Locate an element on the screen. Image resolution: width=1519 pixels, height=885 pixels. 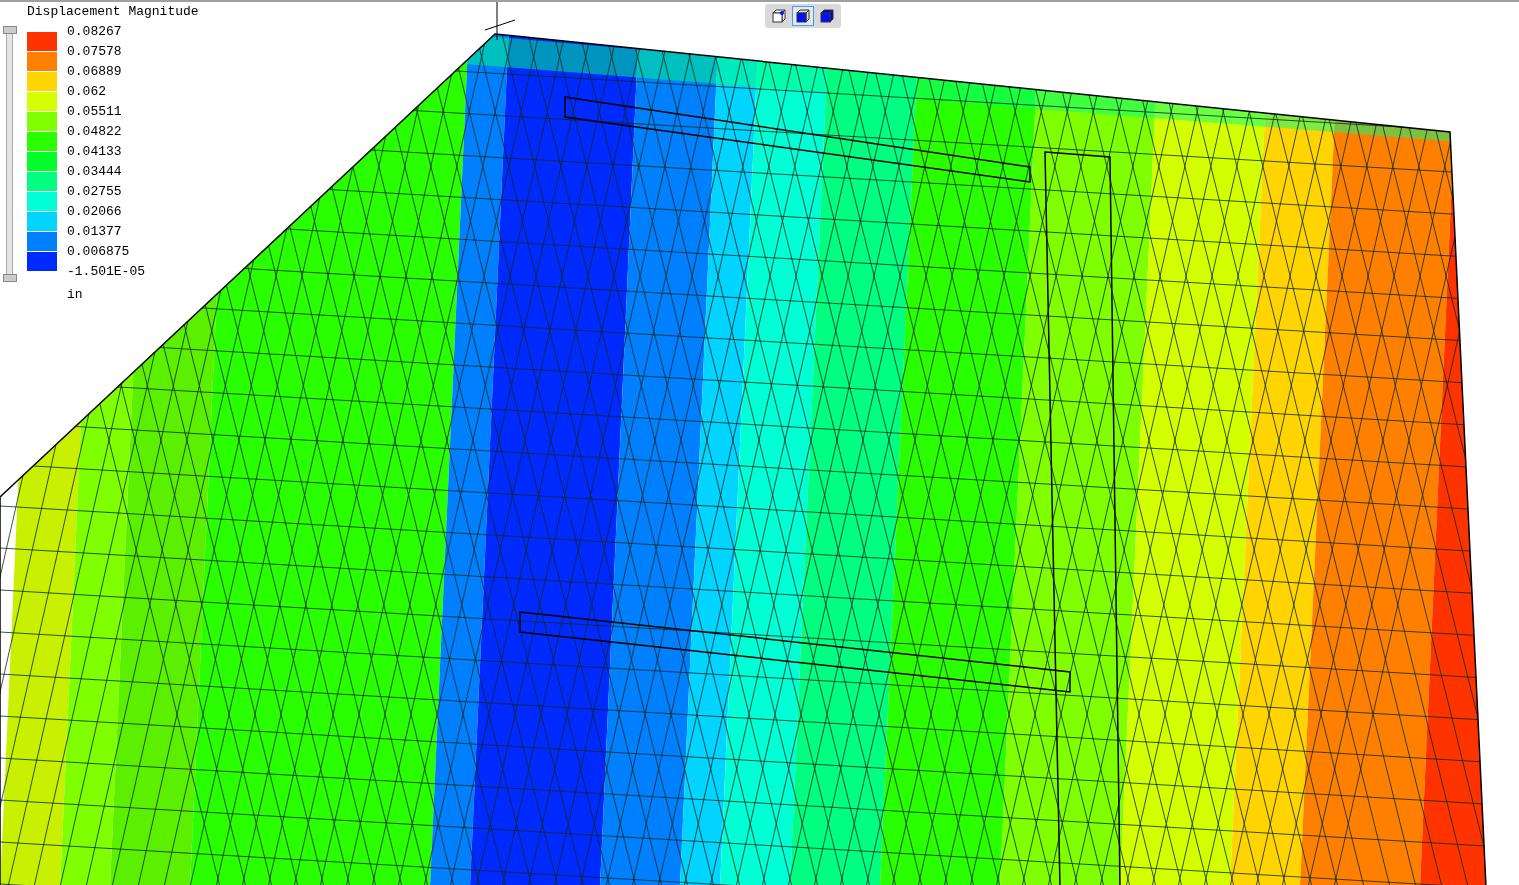
legend-value: 0.006875 is located at coordinates (99, 252).